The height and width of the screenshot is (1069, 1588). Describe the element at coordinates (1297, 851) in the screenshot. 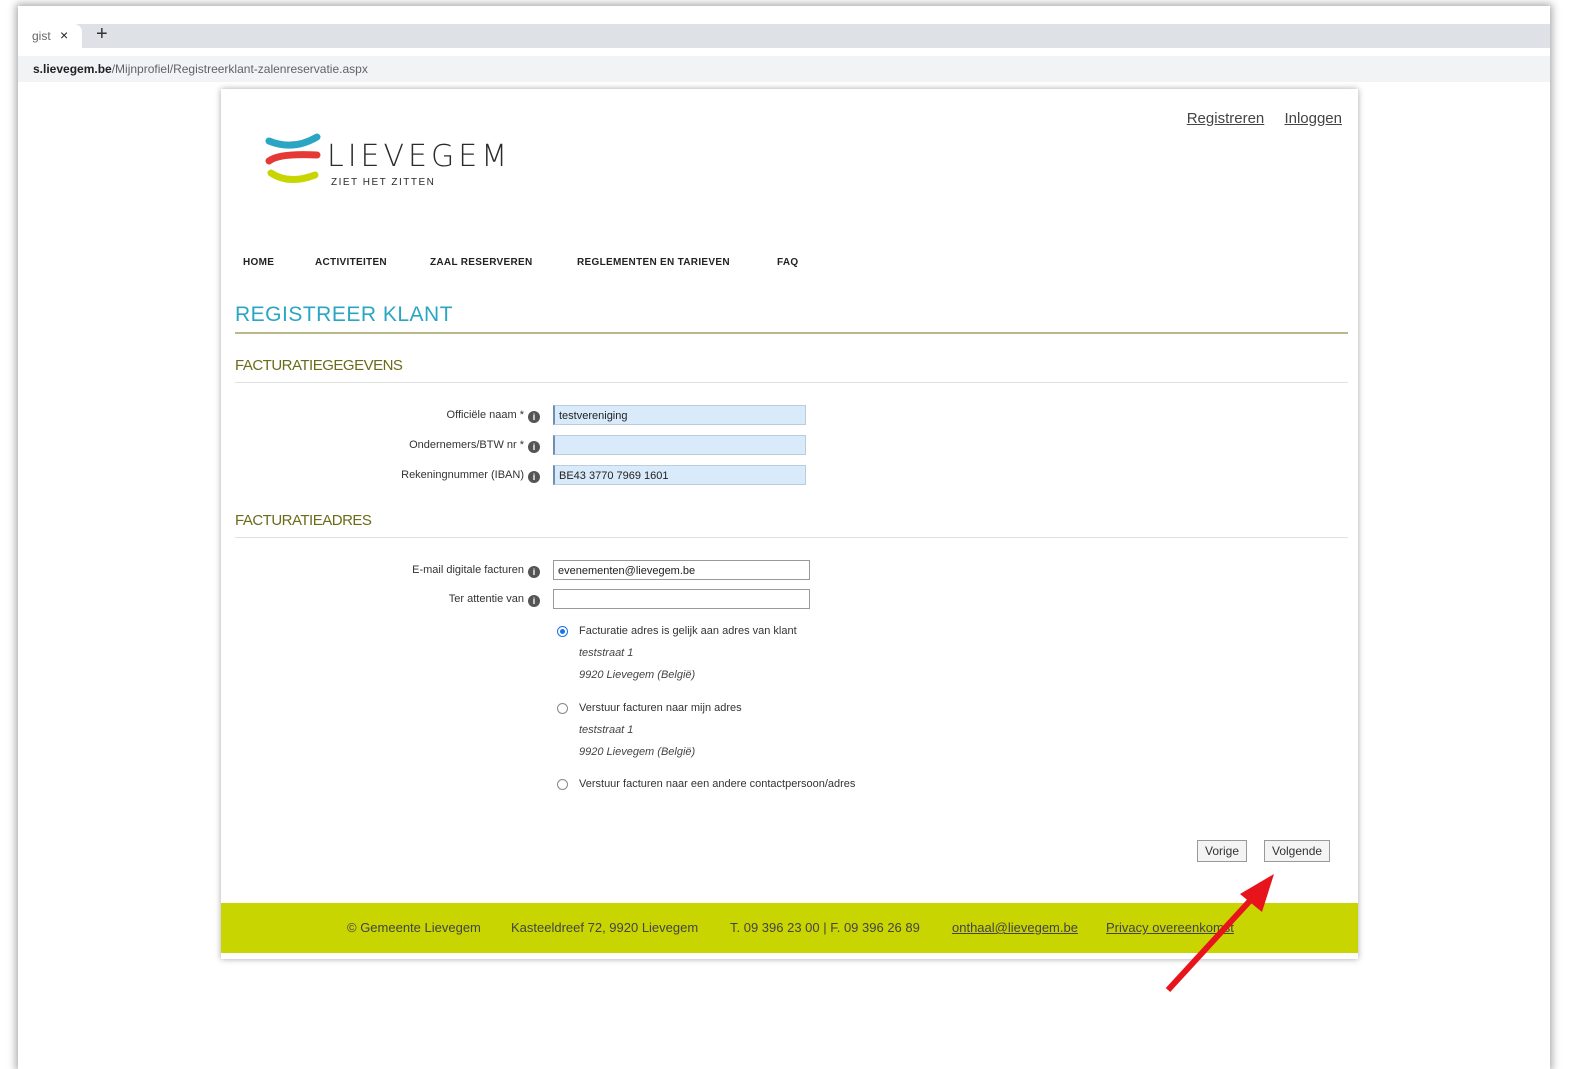

I see `next-button: Volgende` at that location.